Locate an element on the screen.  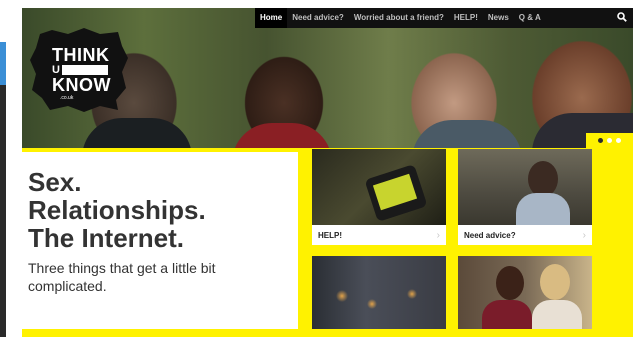
tile-help: HELP! › is located at coordinates (379, 197).